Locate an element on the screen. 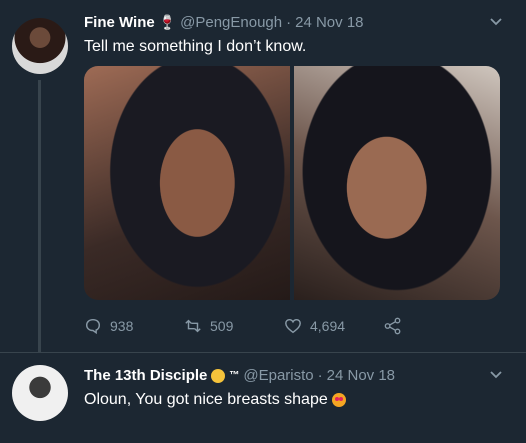 This screenshot has width=526, height=443. share-button is located at coordinates (434, 326).